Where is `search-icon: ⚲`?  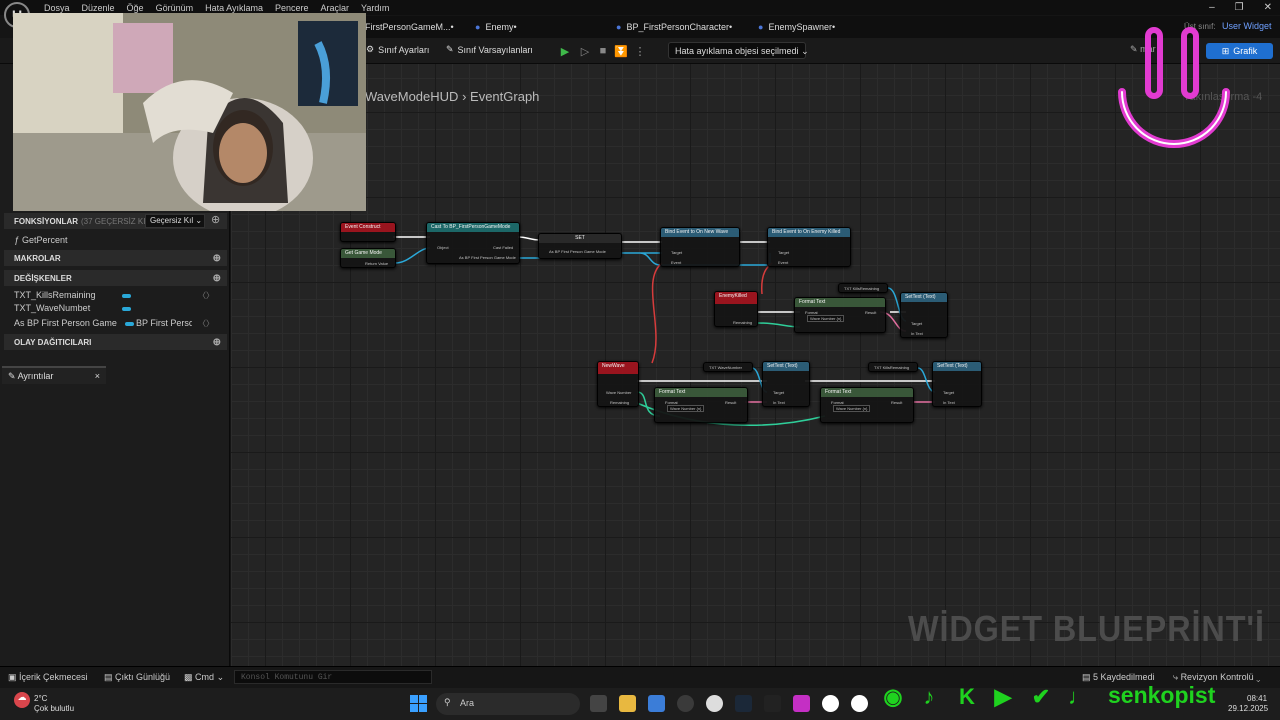 search-icon: ⚲ is located at coordinates (447, 702).